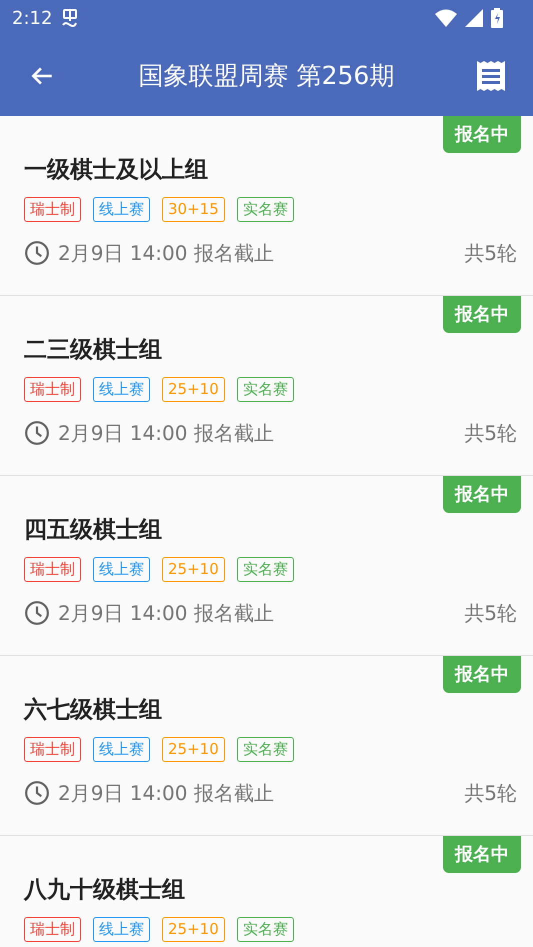  Describe the element at coordinates (497, 18) in the screenshot. I see `battery-icon` at that location.